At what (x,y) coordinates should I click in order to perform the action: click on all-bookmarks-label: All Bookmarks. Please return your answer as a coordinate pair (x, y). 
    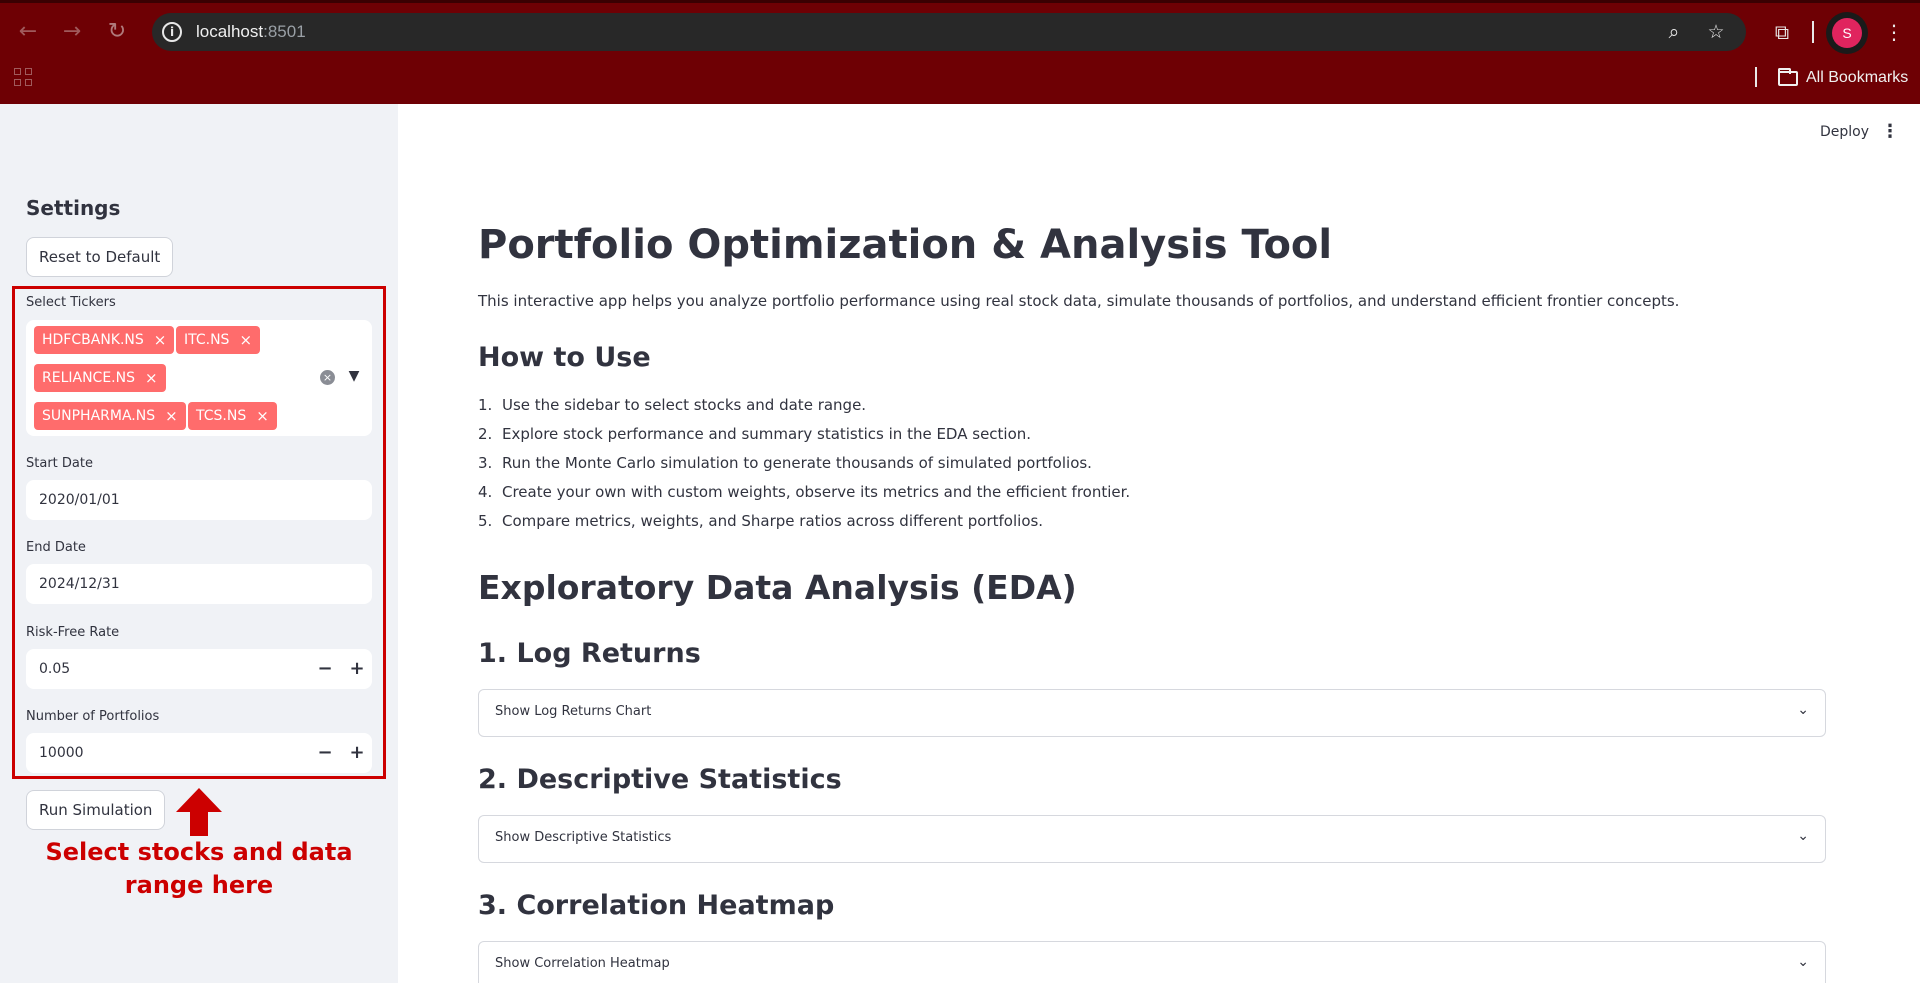
    Looking at the image, I should click on (1857, 77).